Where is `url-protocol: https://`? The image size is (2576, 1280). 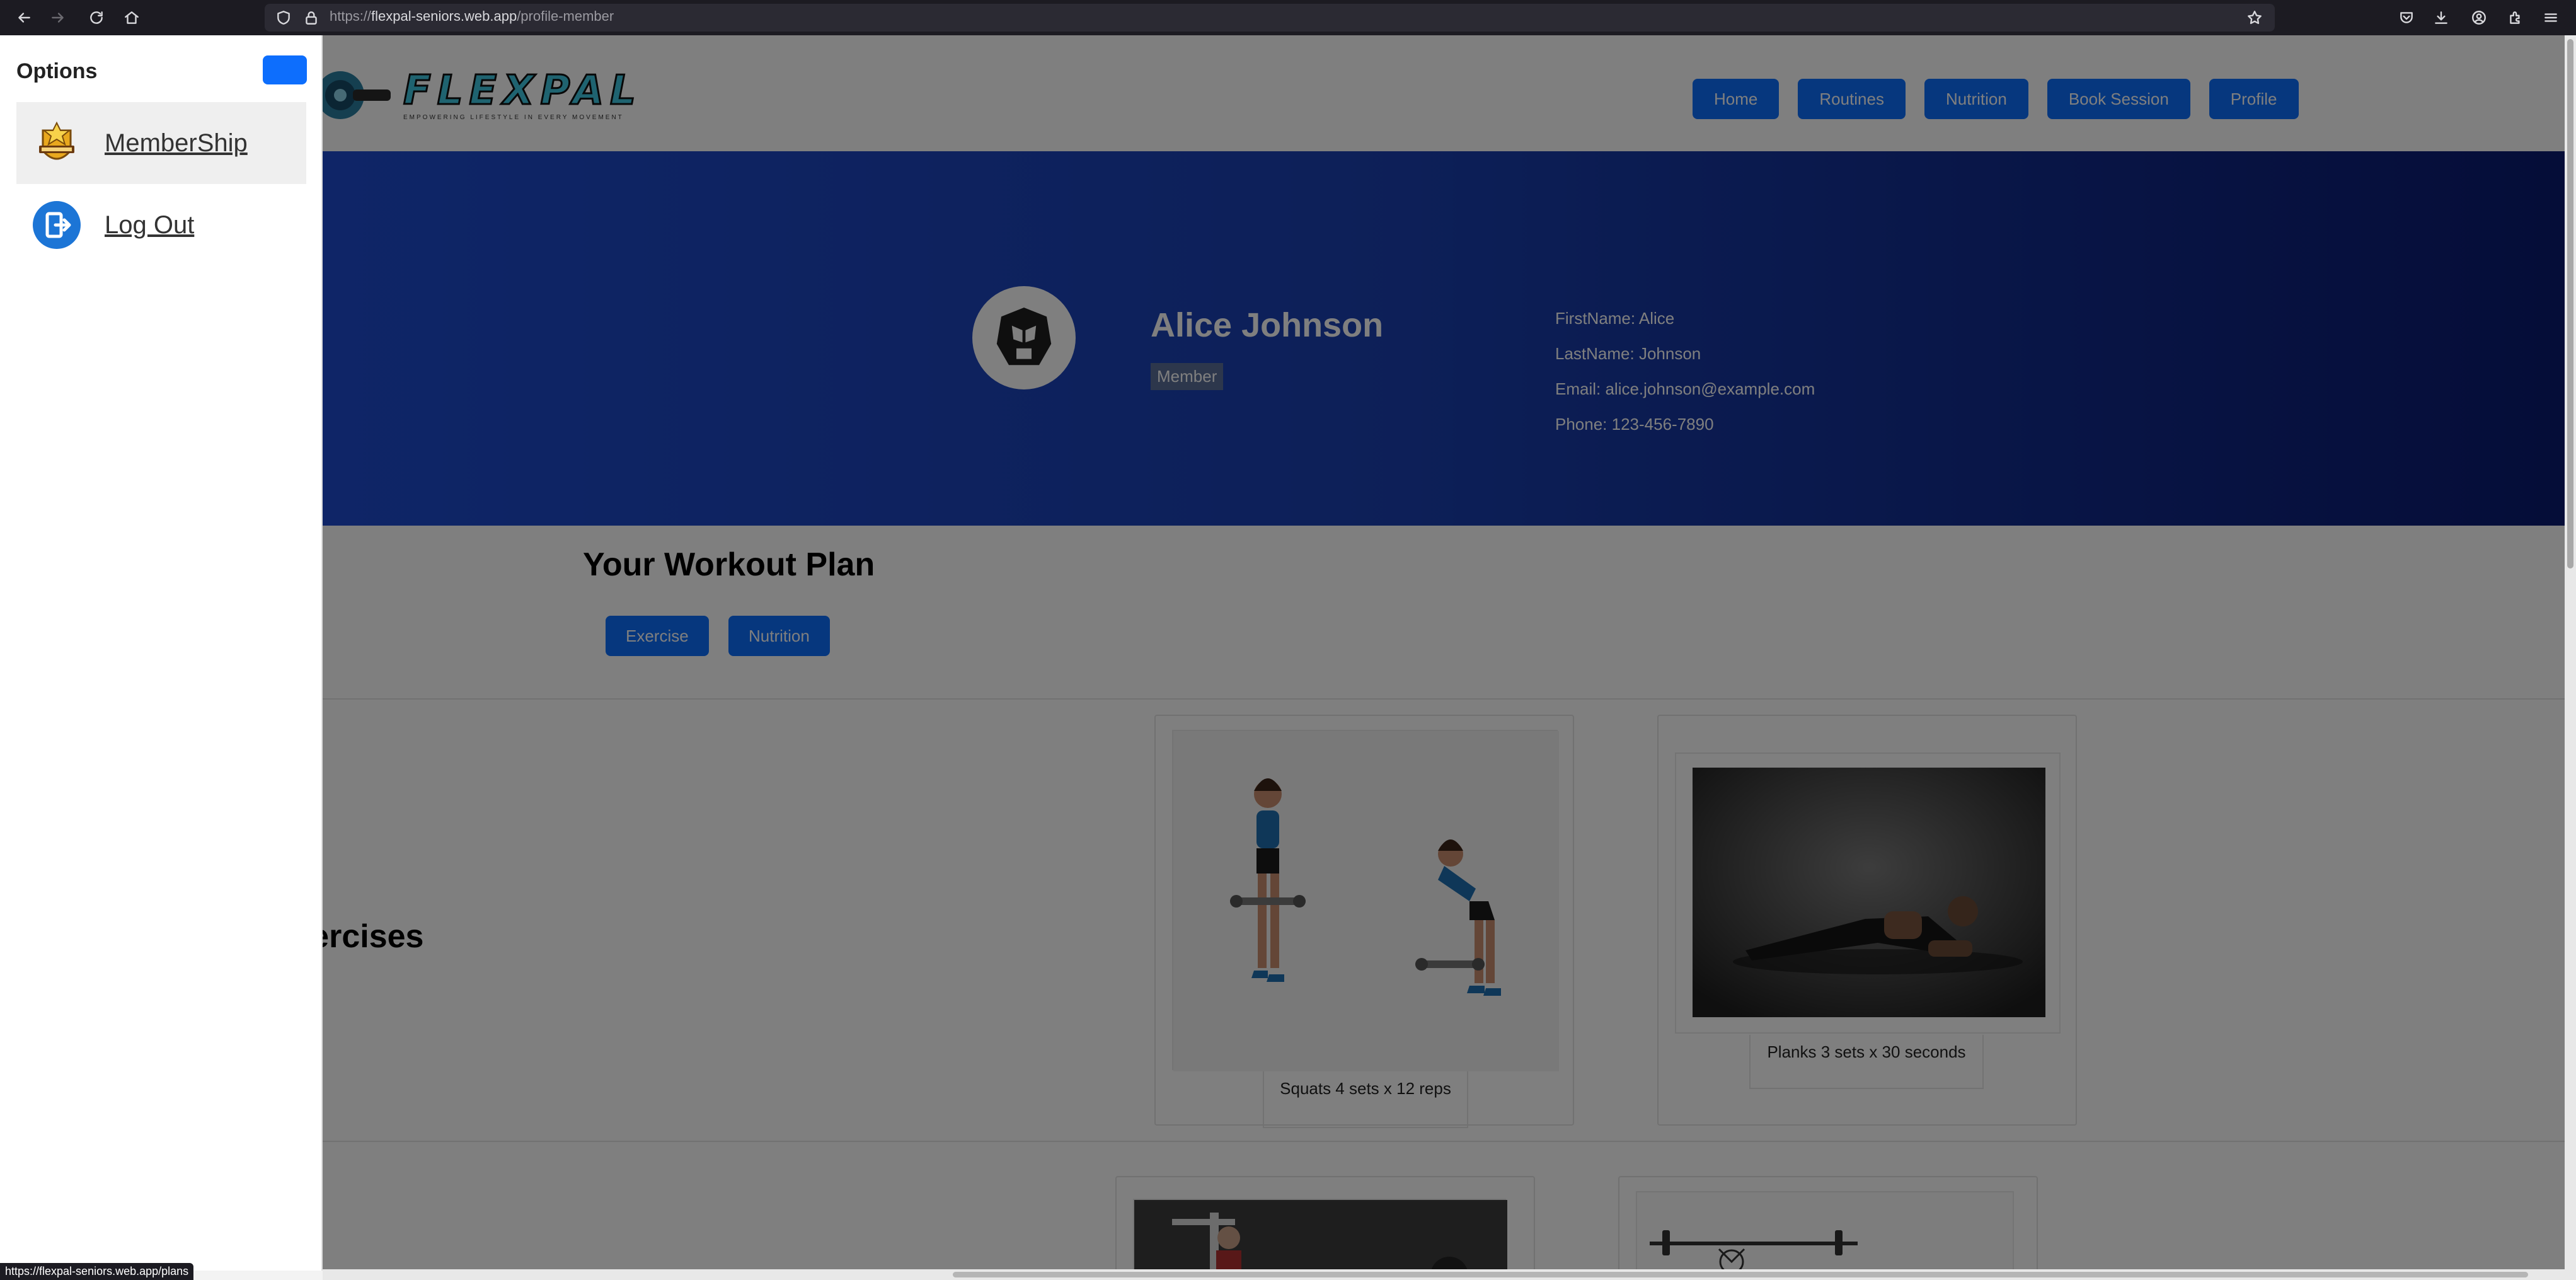 url-protocol: https:// is located at coordinates (351, 16).